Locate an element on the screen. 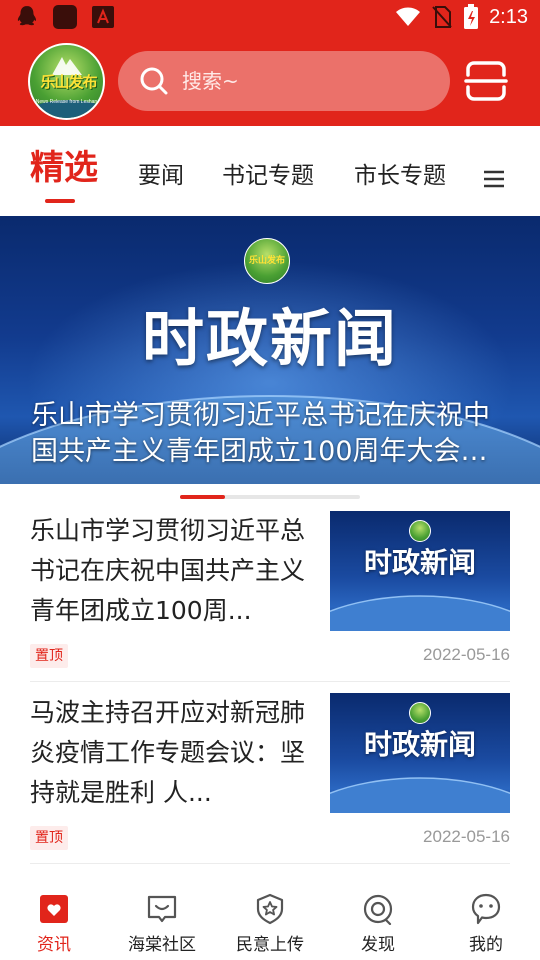  app-a-icon is located at coordinates (103, 17).